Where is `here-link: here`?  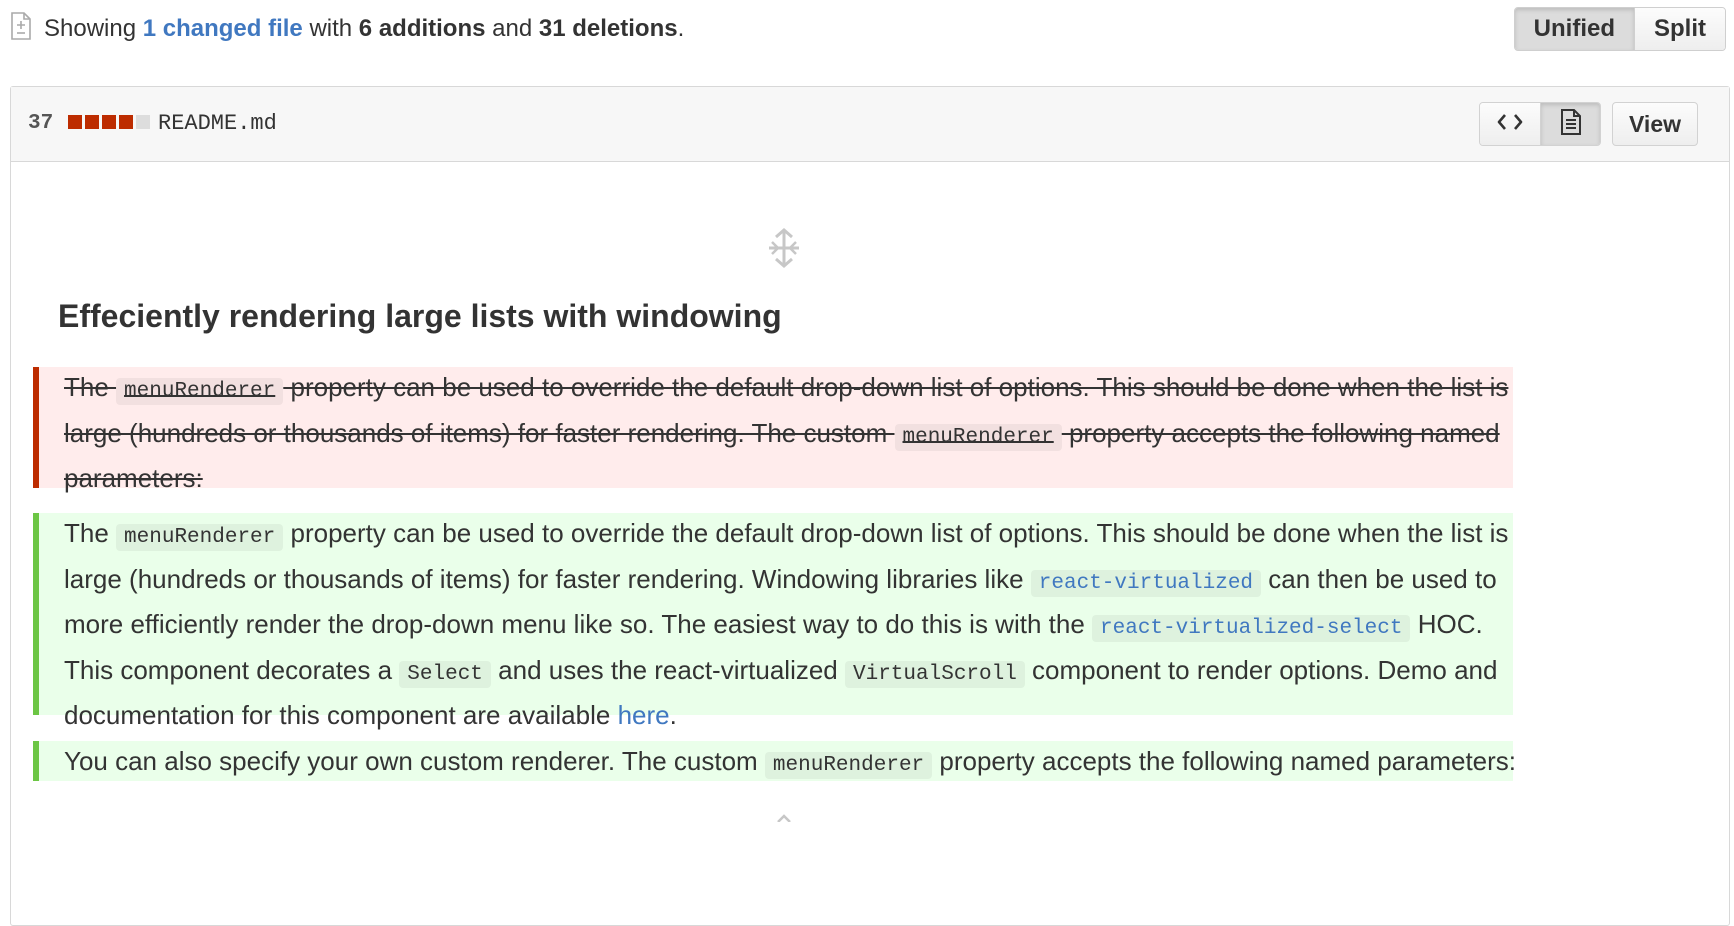
here-link: here is located at coordinates (644, 715).